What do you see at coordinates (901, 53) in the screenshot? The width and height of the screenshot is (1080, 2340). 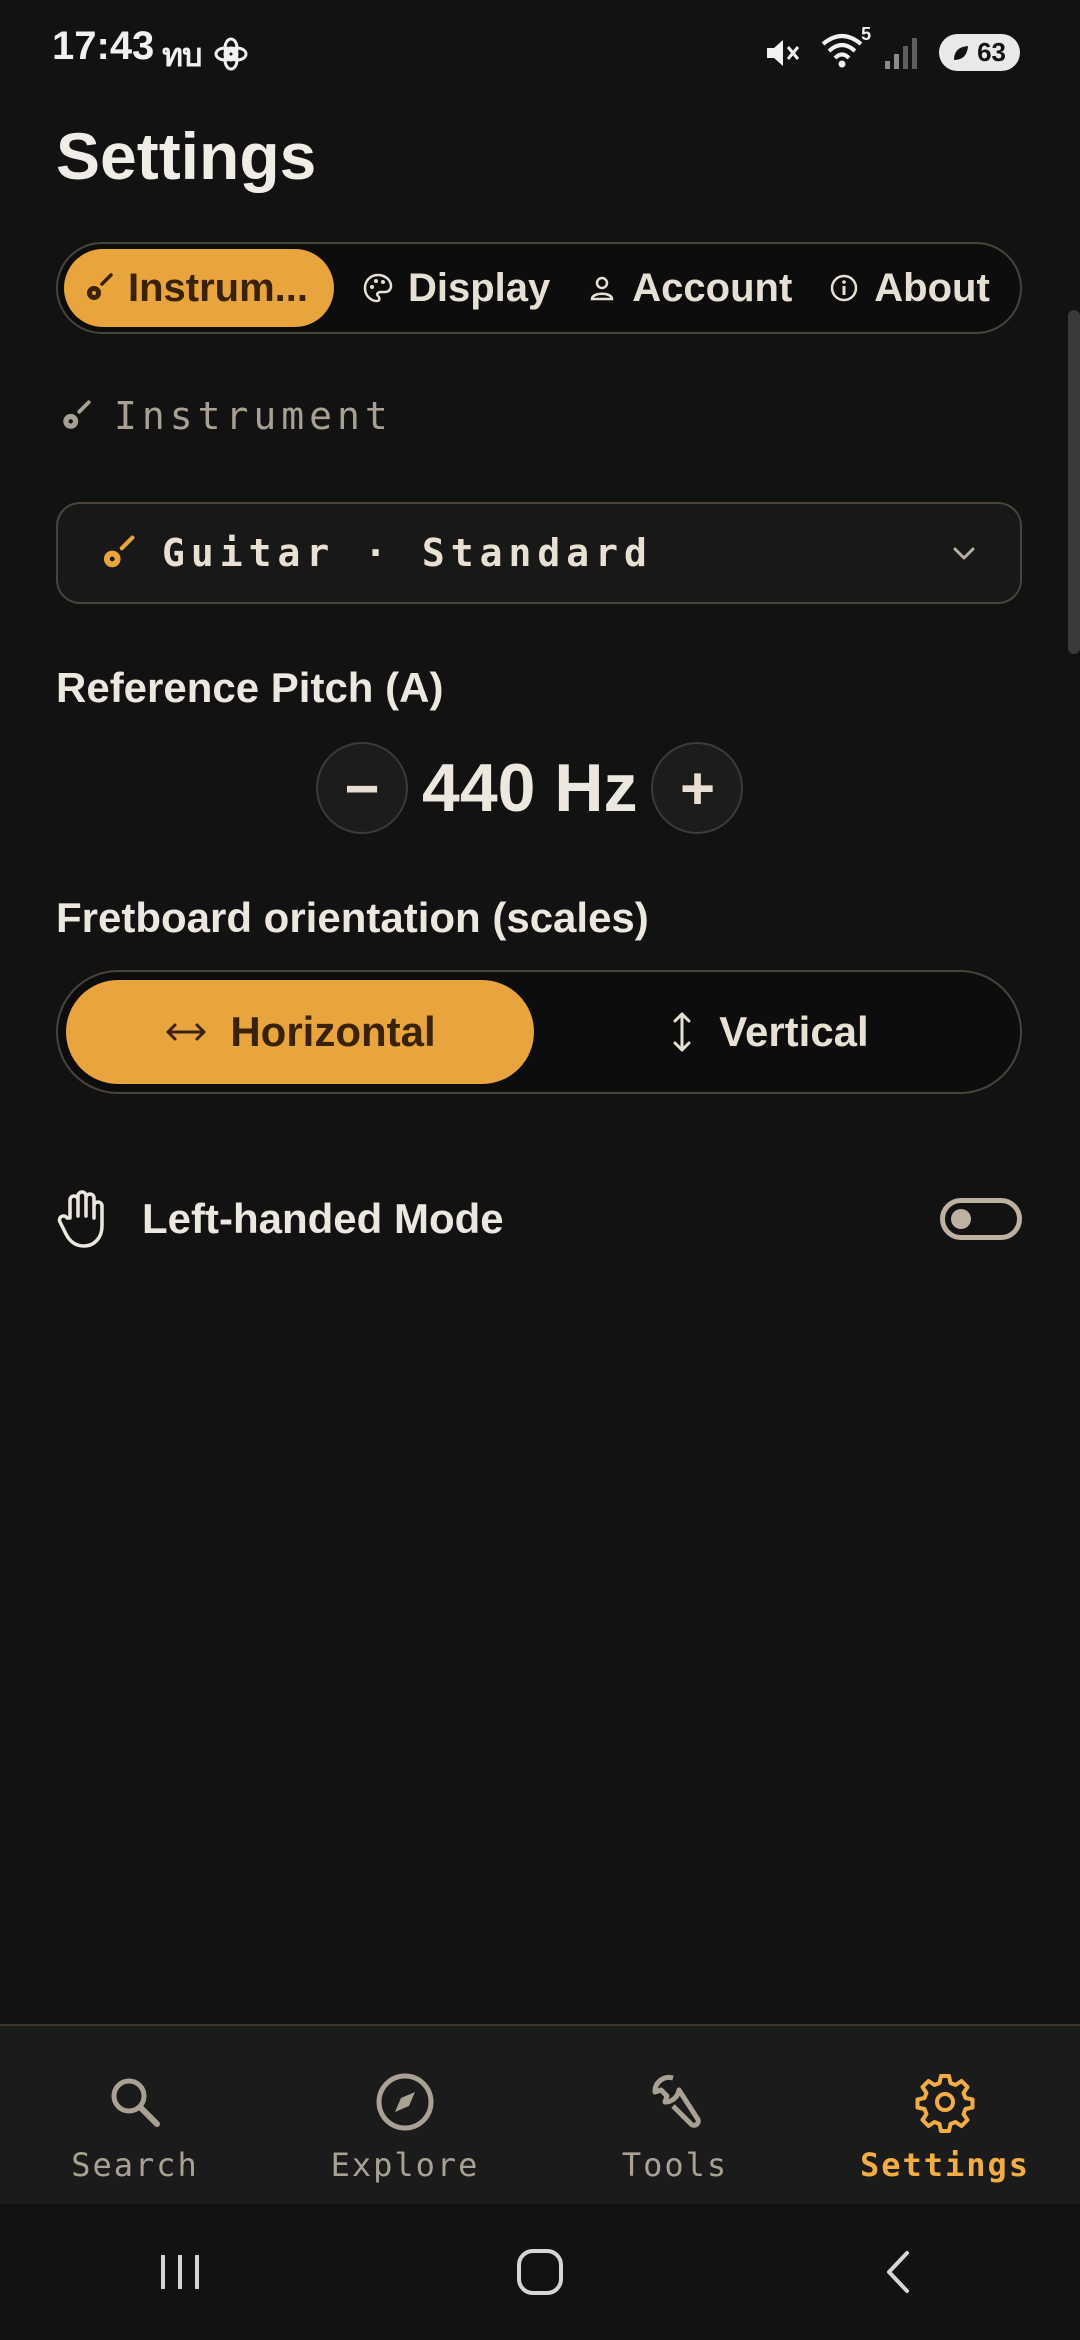 I see `signal-icon` at bounding box center [901, 53].